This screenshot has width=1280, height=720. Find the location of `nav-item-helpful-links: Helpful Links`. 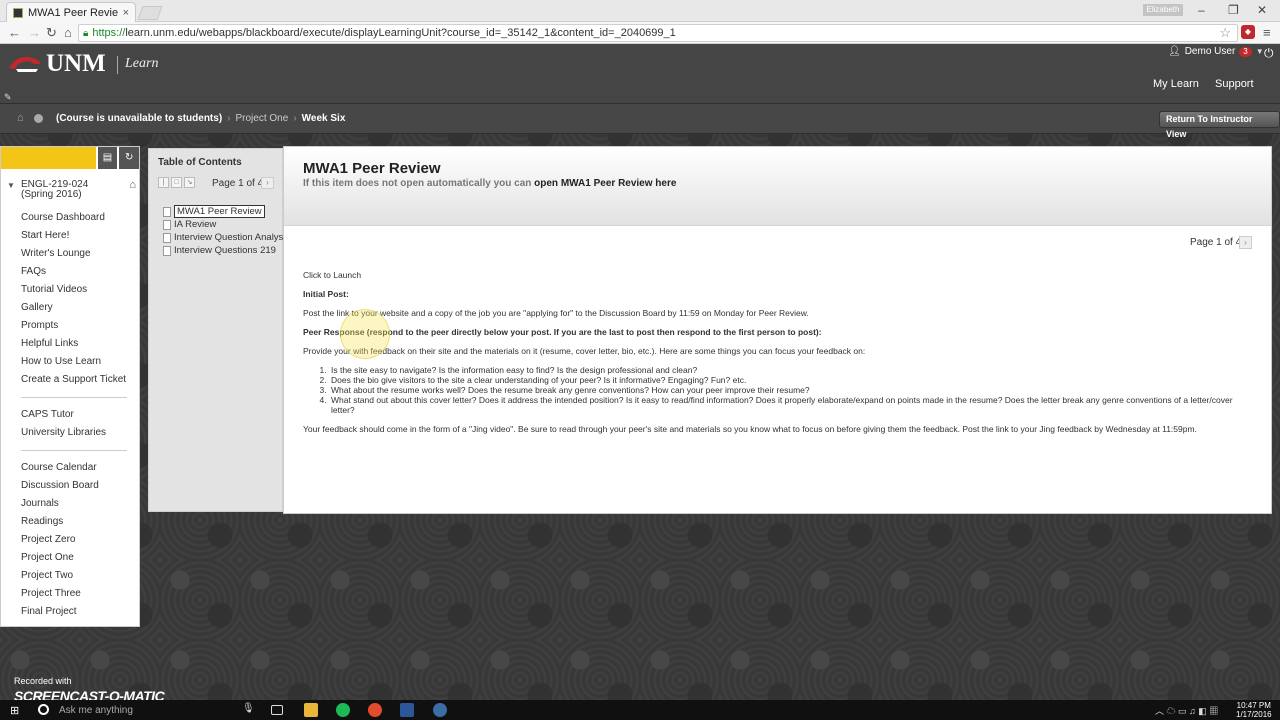

nav-item-helpful-links: Helpful Links is located at coordinates (70, 344).